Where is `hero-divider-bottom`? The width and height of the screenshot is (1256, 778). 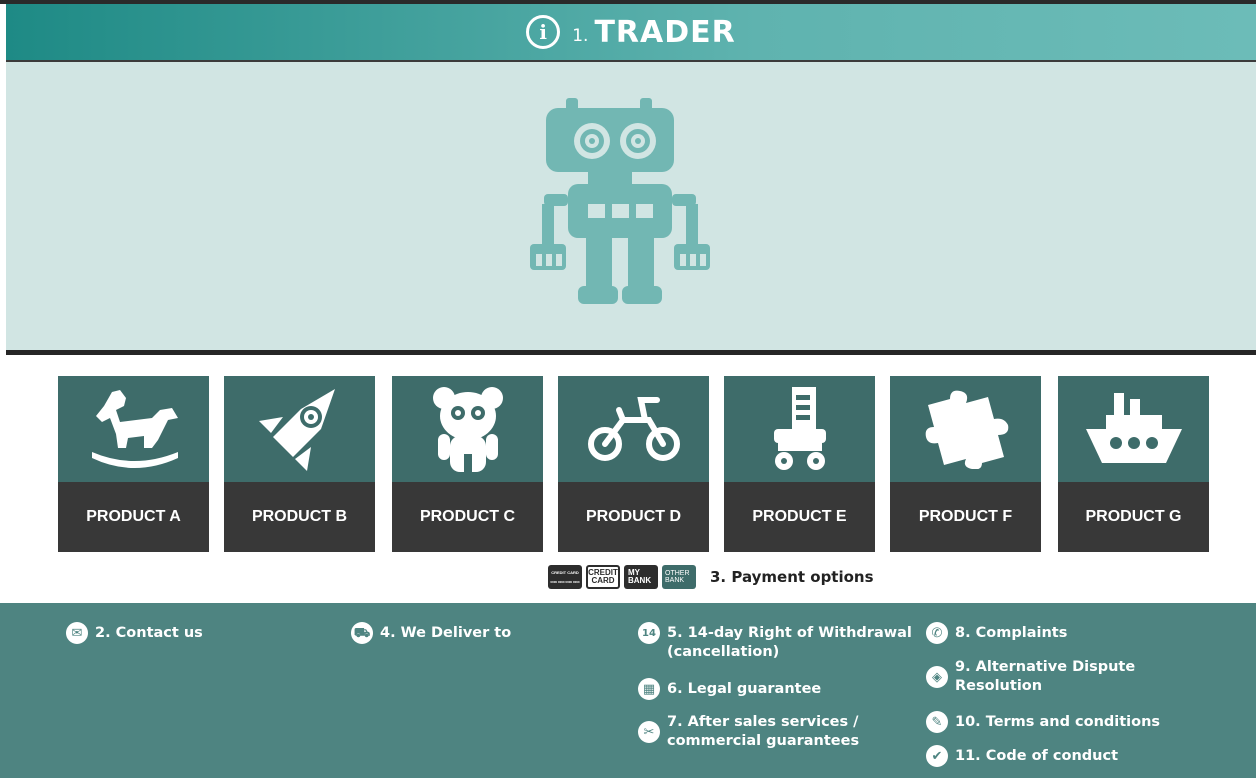 hero-divider-bottom is located at coordinates (631, 352).